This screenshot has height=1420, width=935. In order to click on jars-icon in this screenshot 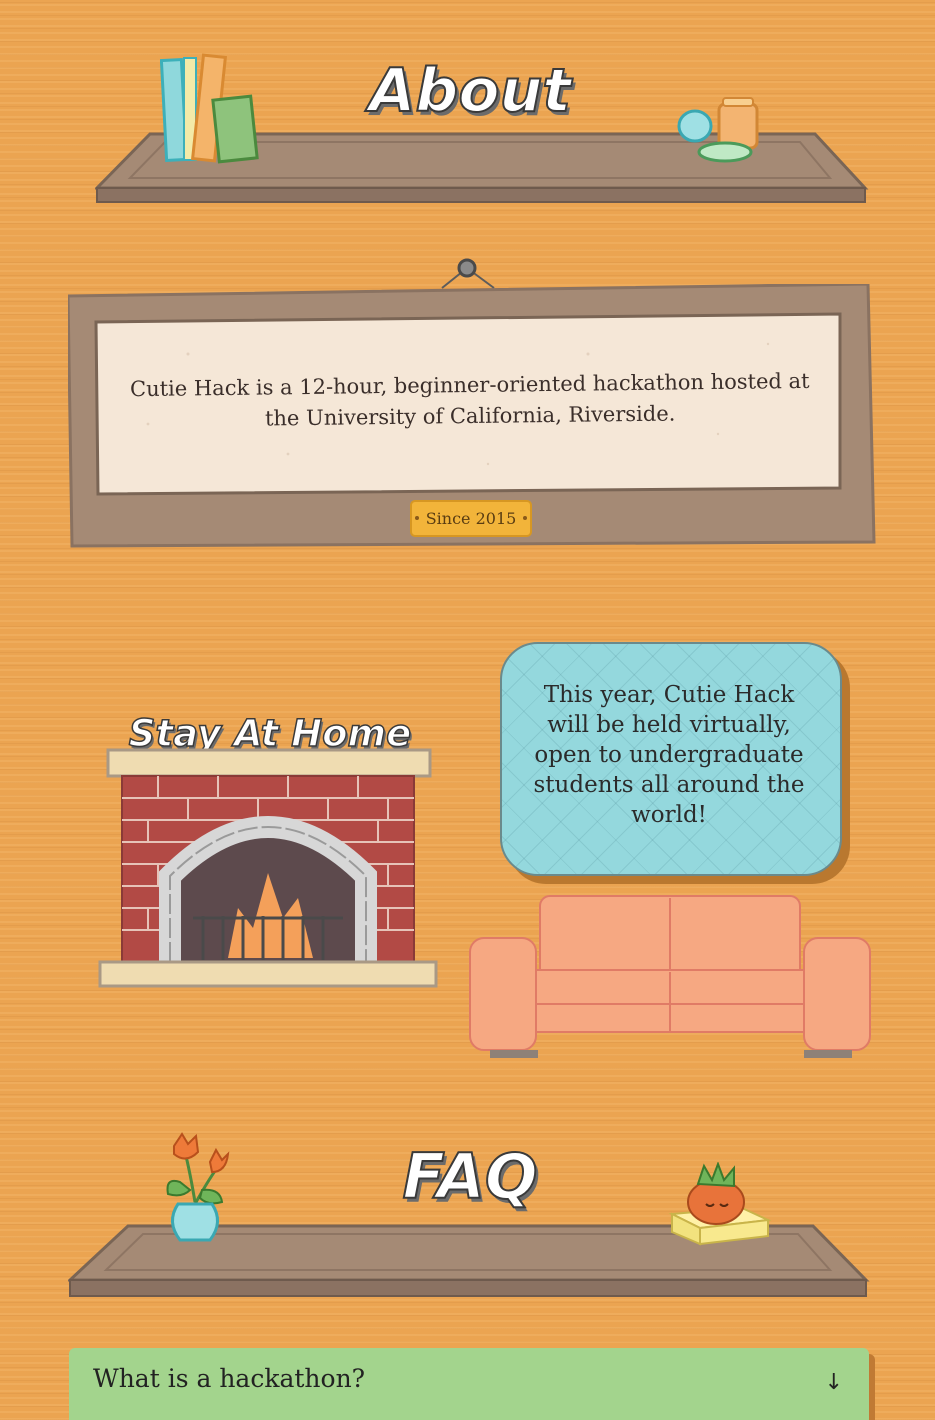, I will do `click(718, 130)`.